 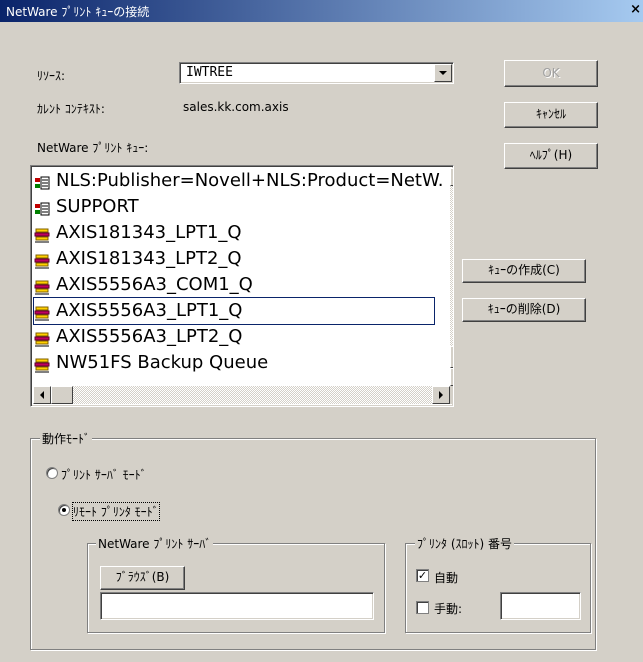 I want to click on queue-list-item: AXIS5556A3_LPT2_Q, so click(x=234, y=337).